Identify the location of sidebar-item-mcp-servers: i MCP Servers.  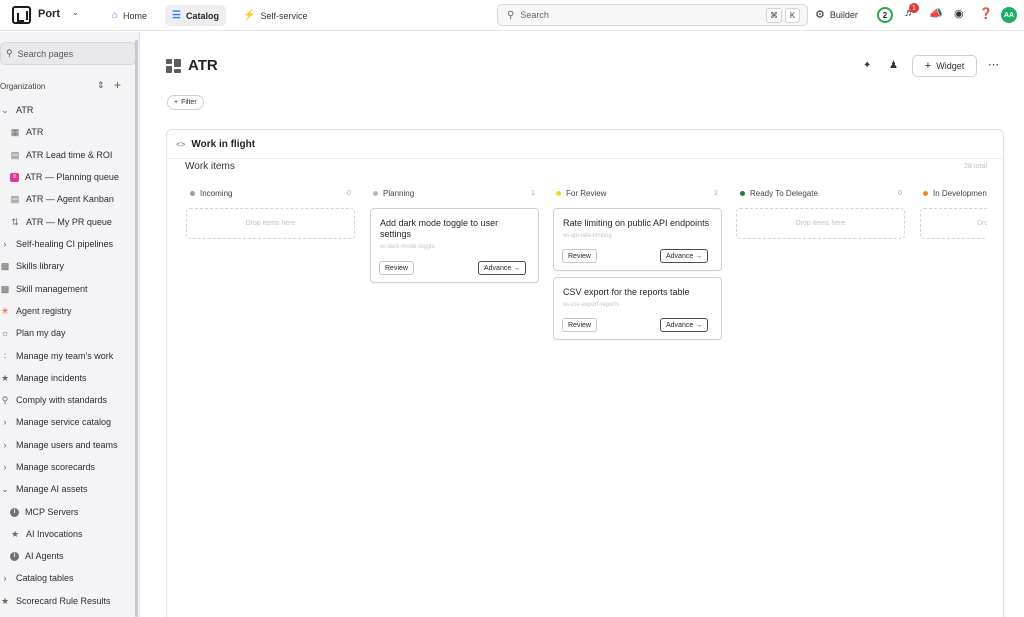
(68, 512).